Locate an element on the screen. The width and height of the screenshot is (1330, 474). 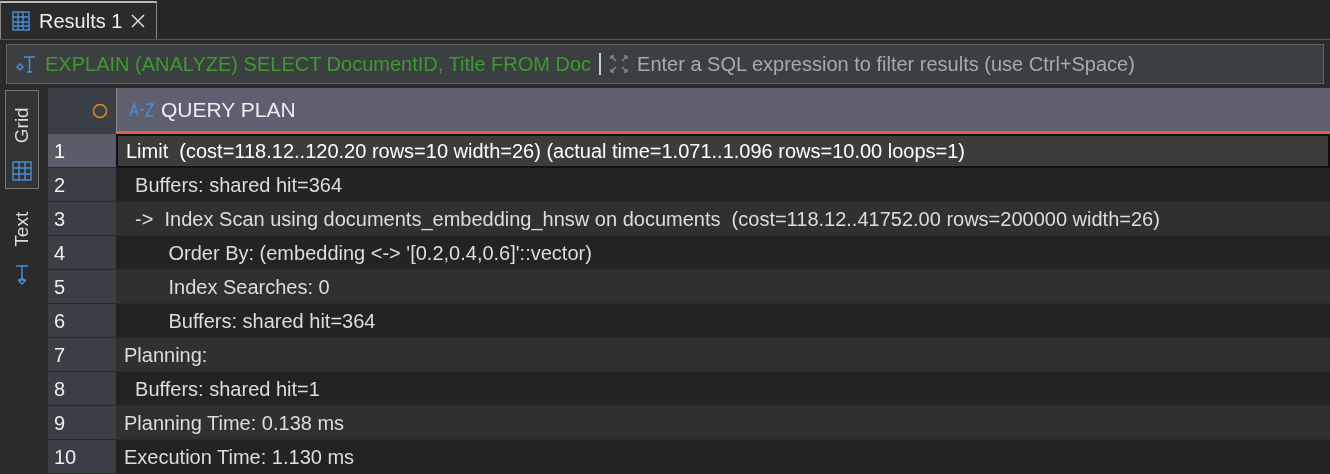
query-text: EXPLAIN (ANALYZE) SELECT DocumentID, Title FROM Doc is located at coordinates (318, 64).